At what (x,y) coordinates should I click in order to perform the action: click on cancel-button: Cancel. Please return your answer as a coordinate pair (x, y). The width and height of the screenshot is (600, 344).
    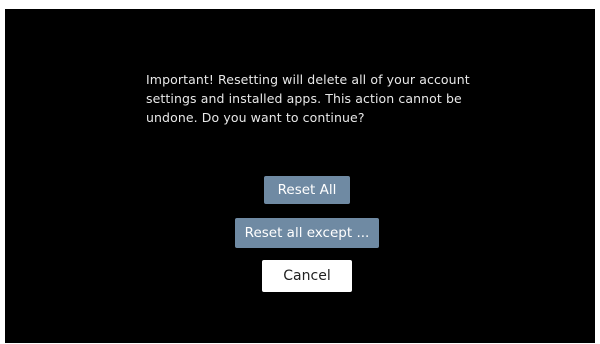
    Looking at the image, I should click on (307, 276).